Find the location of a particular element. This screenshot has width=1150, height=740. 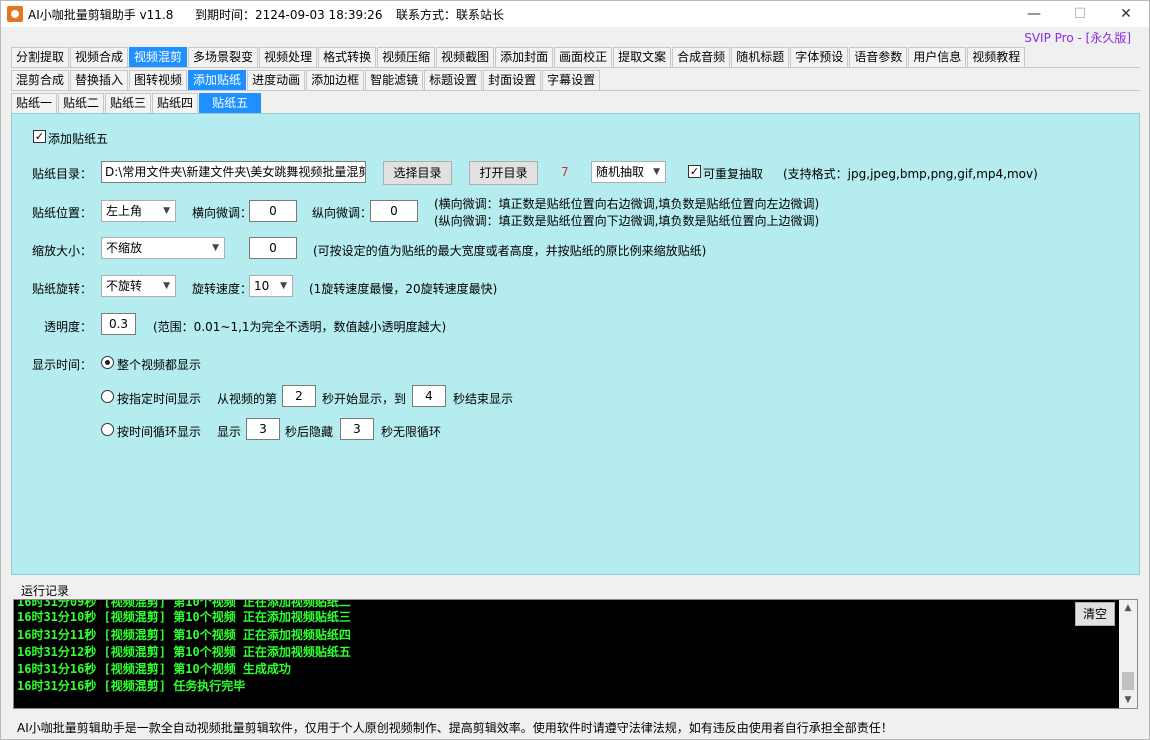

scale-select: 不缩放 ▼ is located at coordinates (163, 248).